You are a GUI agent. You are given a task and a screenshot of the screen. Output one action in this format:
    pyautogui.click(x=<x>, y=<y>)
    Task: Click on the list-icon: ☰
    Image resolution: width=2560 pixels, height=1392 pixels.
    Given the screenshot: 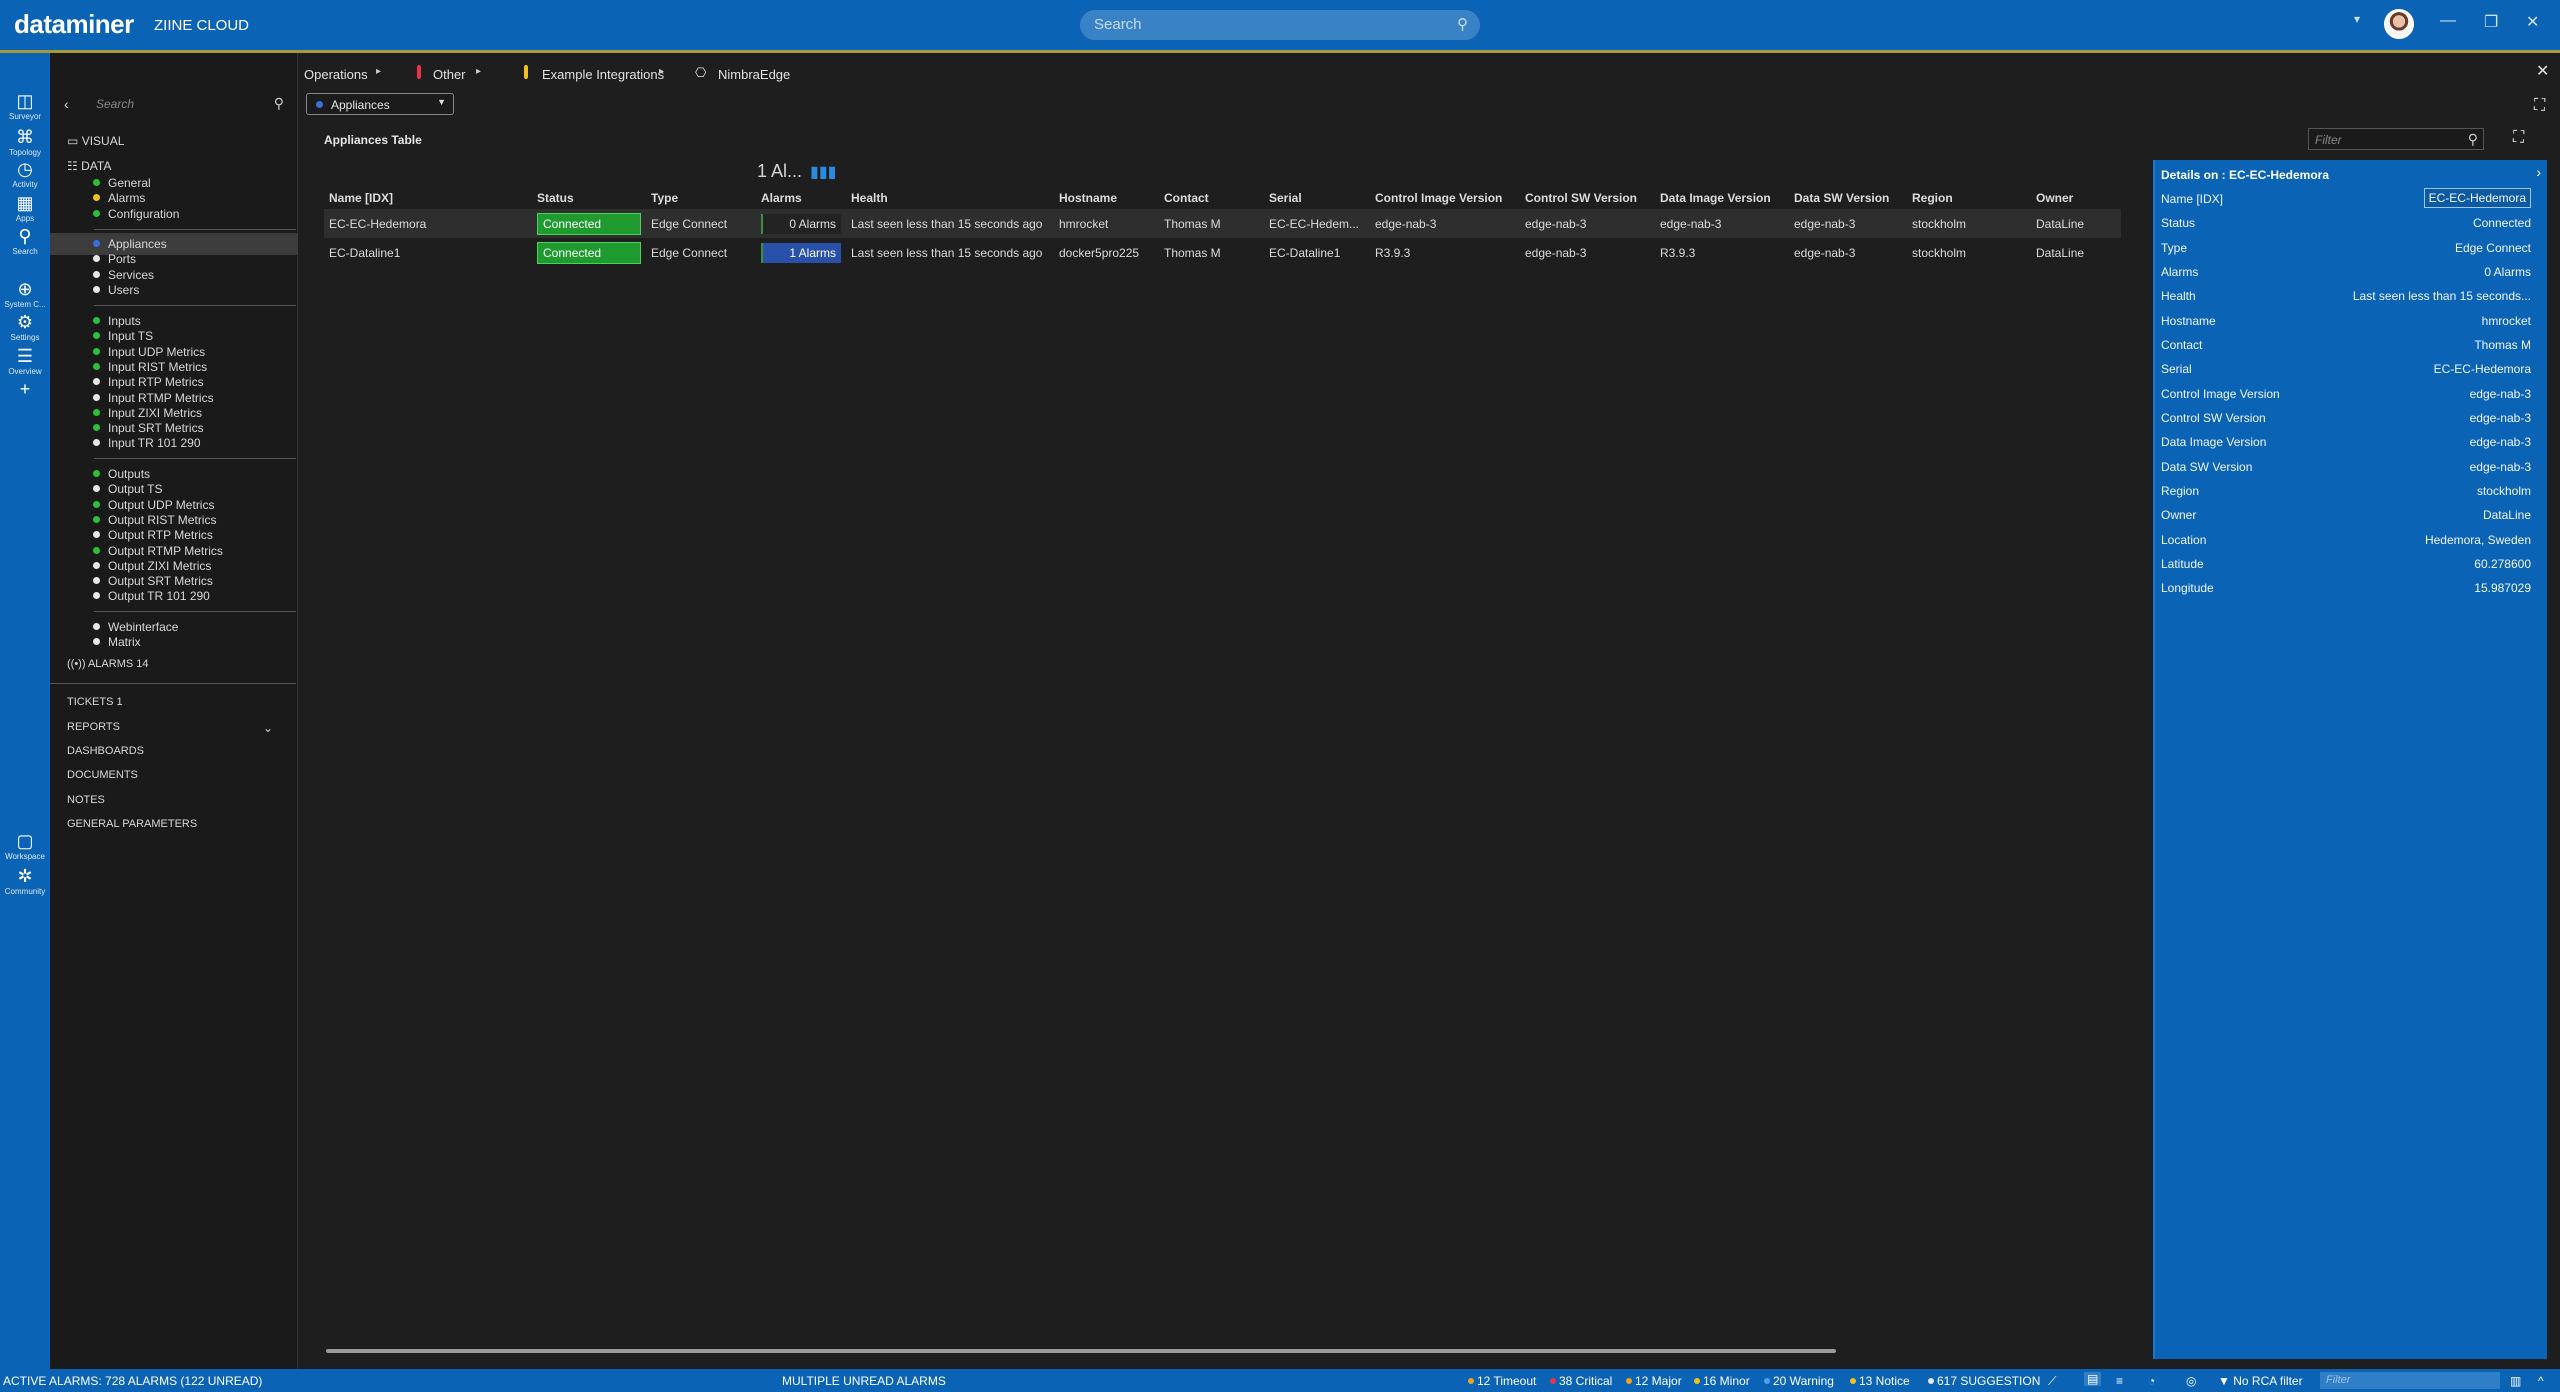 What is the action you would take?
    pyautogui.click(x=25, y=356)
    